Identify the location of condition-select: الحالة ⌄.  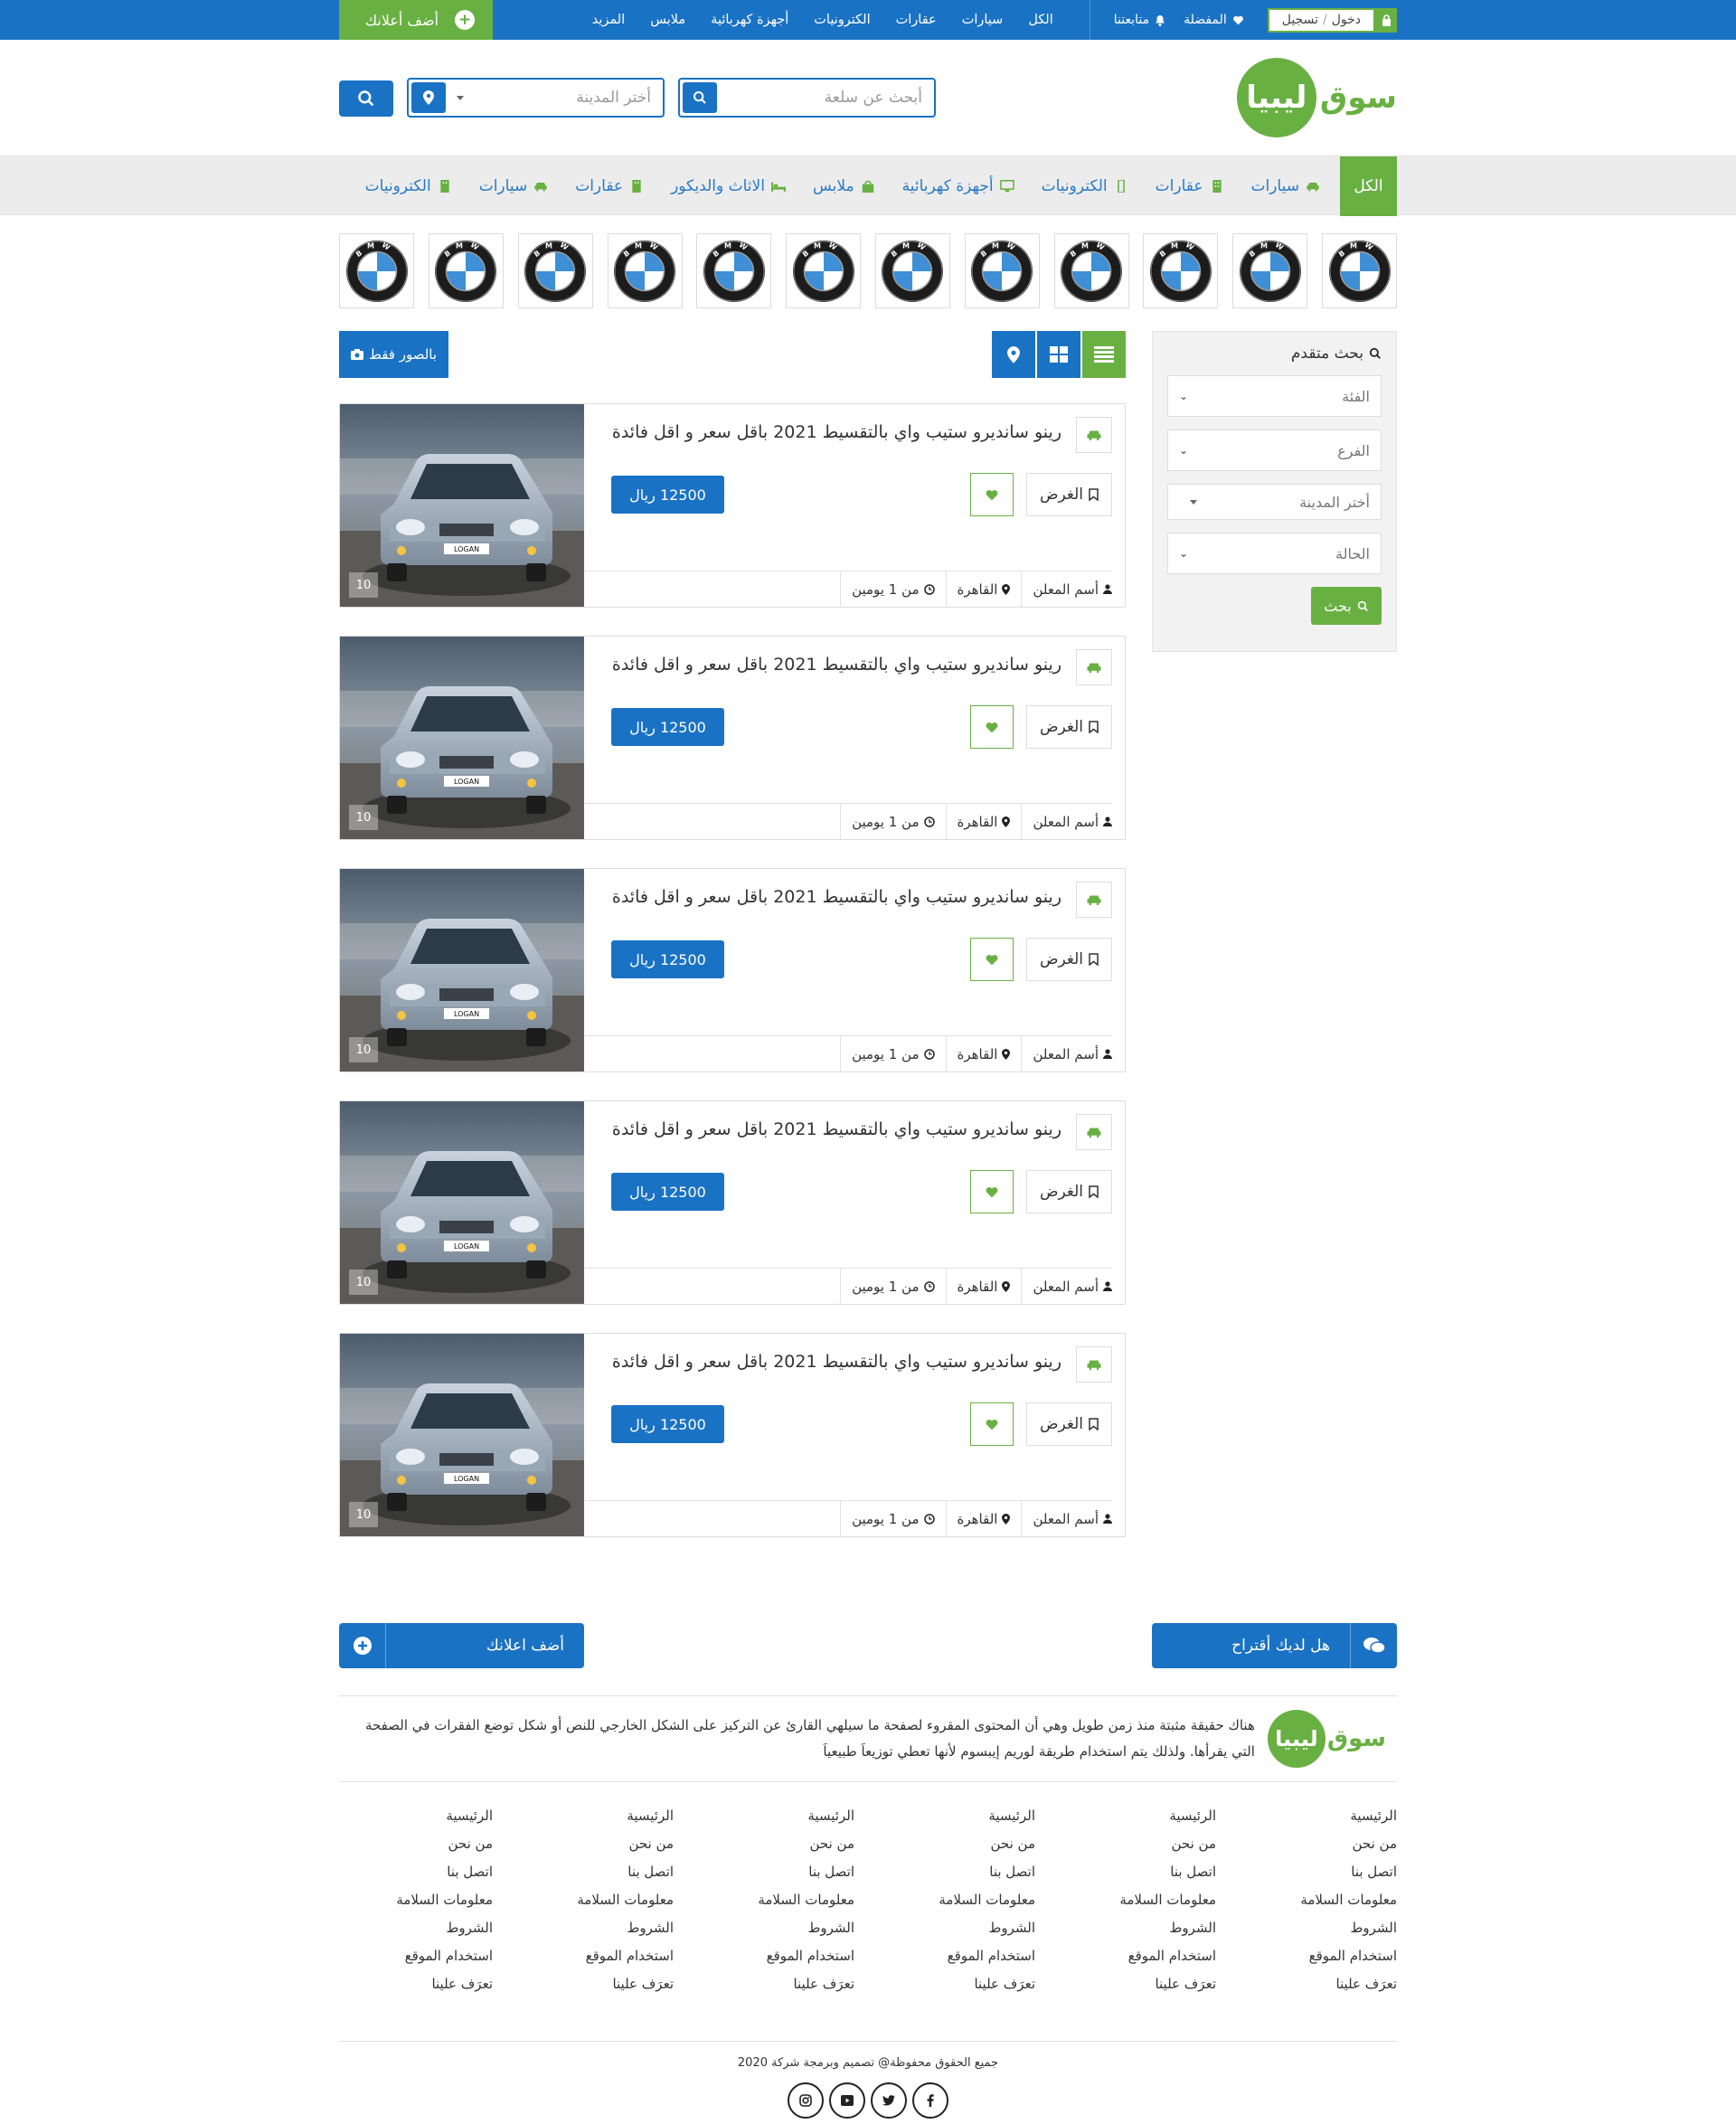
(1275, 553).